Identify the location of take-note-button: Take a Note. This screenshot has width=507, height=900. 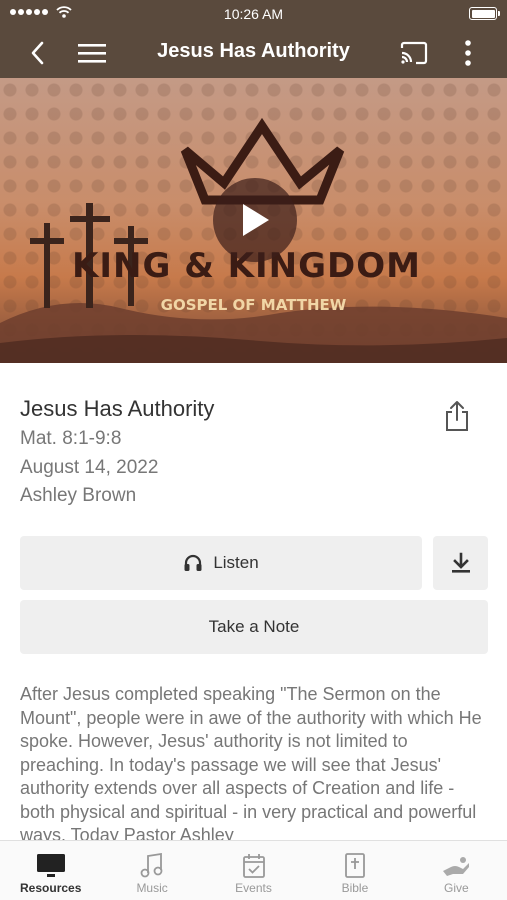
(254, 627).